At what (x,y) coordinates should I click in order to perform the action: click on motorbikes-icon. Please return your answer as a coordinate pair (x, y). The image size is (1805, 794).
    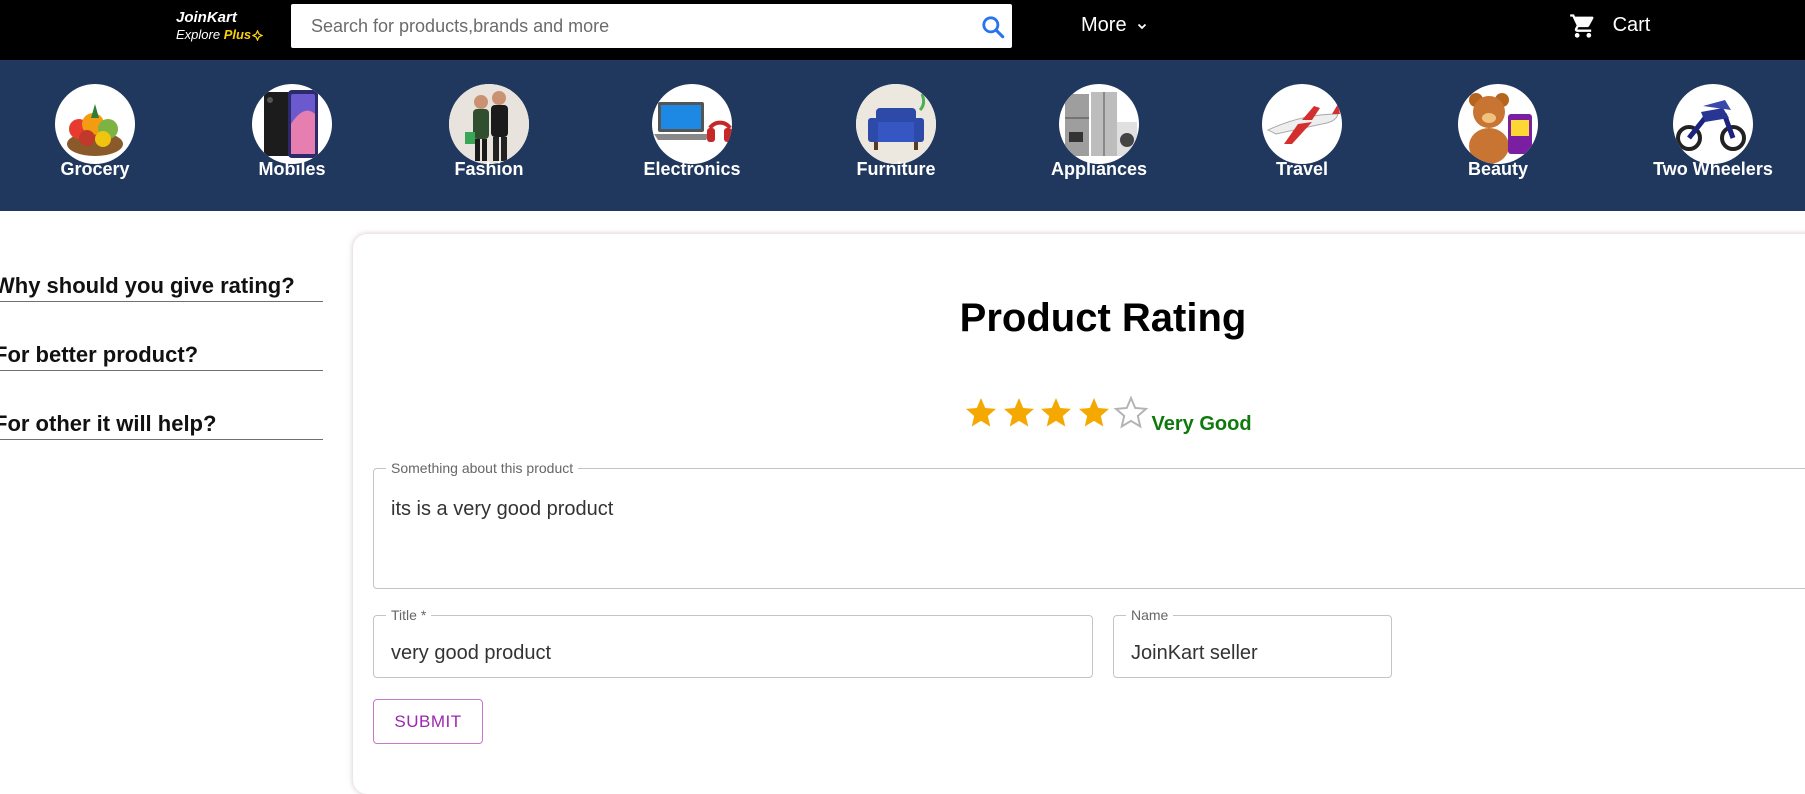
    Looking at the image, I should click on (1713, 124).